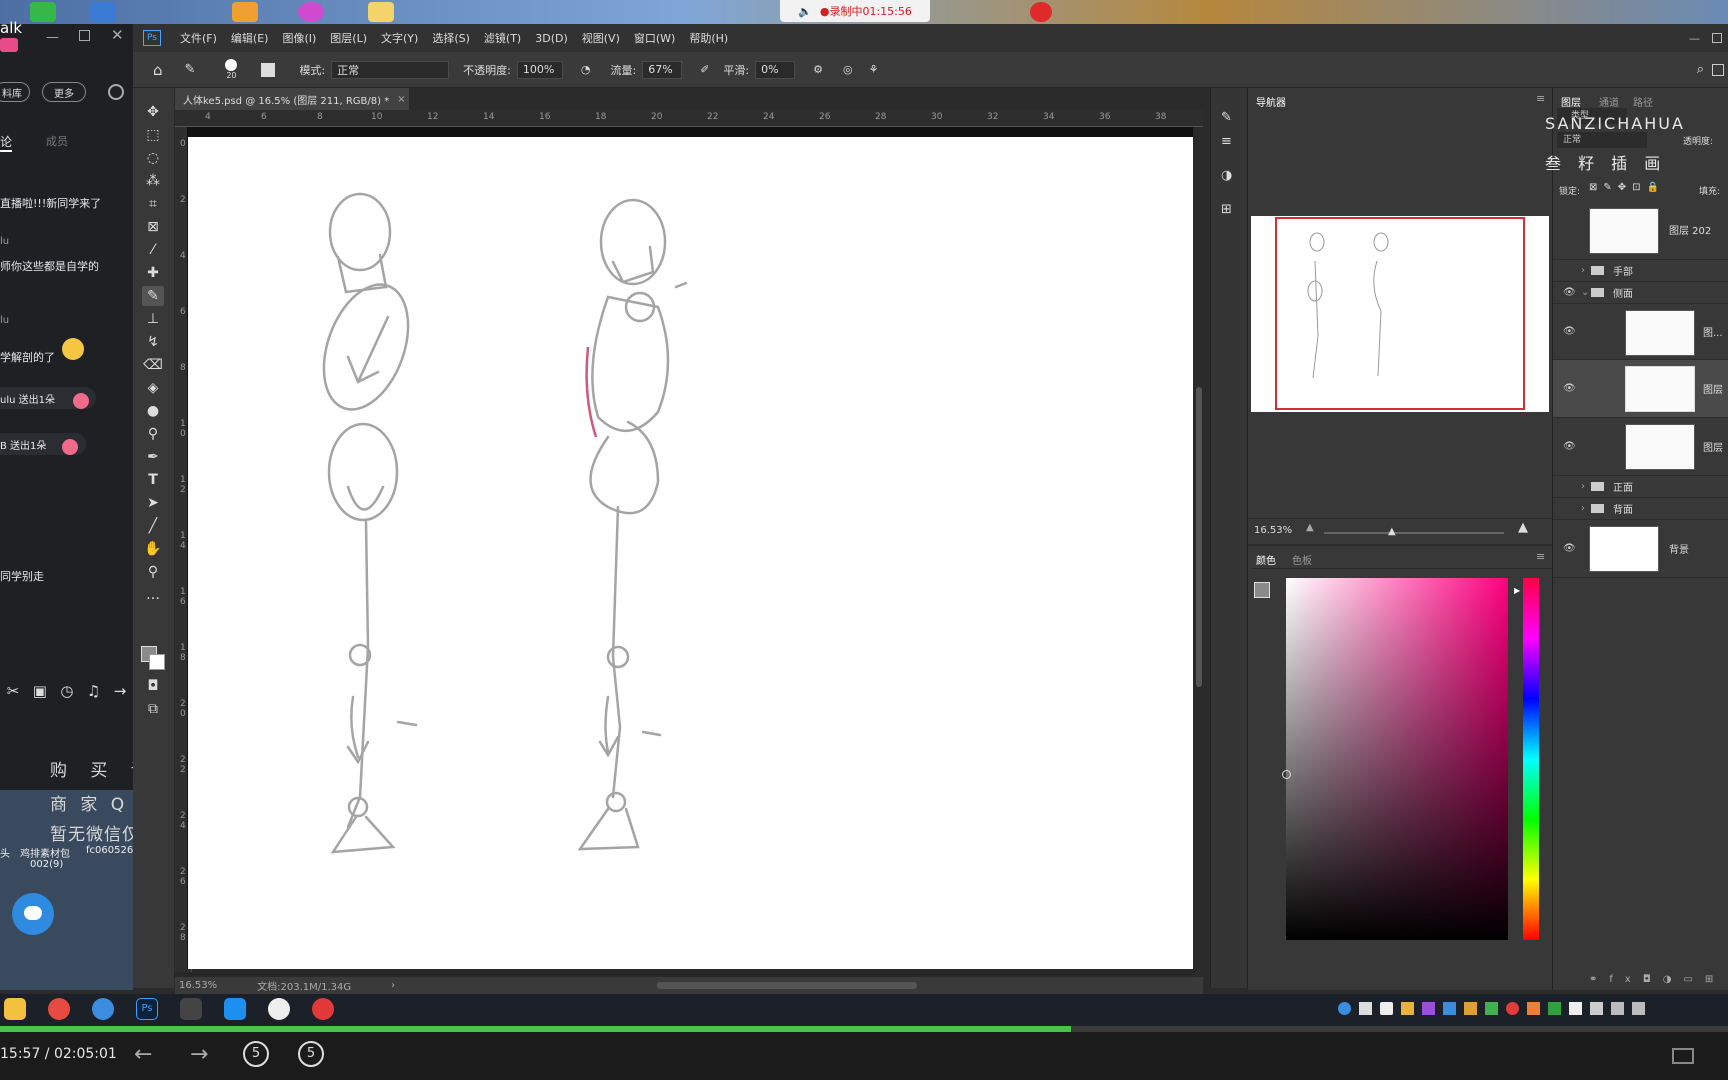  I want to click on menu-help: 帮助(H), so click(708, 38).